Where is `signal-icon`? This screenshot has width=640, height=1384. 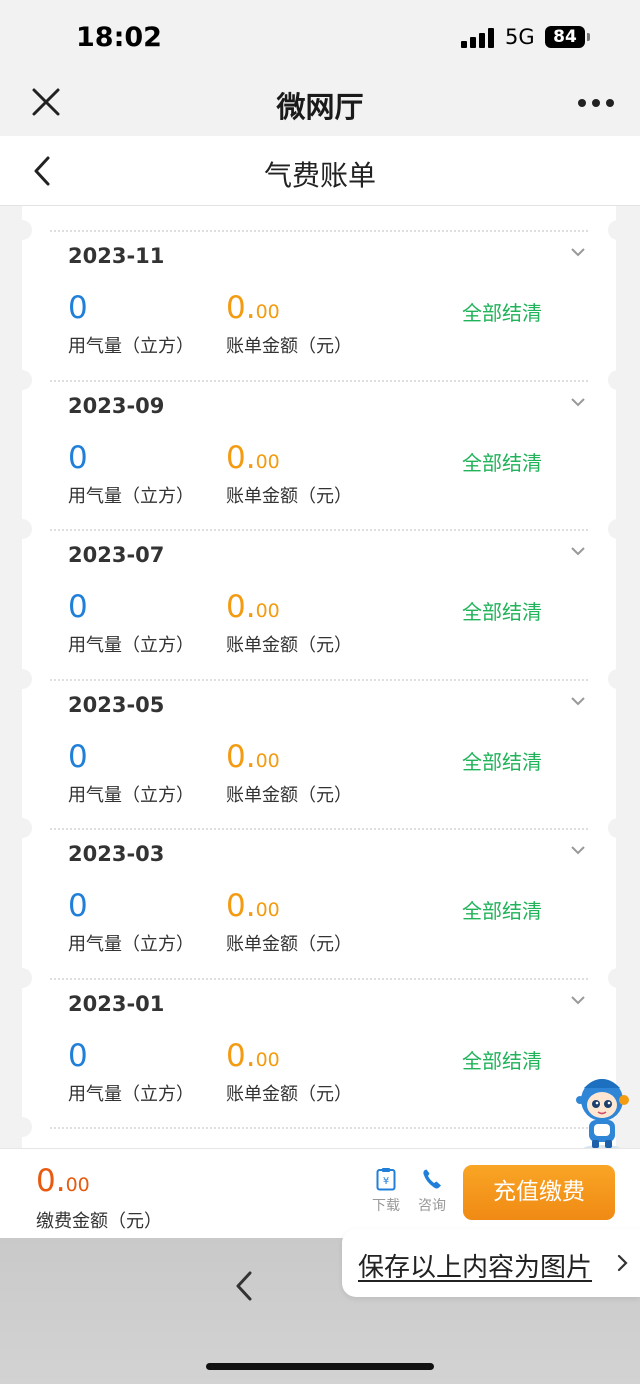
signal-icon is located at coordinates (478, 38).